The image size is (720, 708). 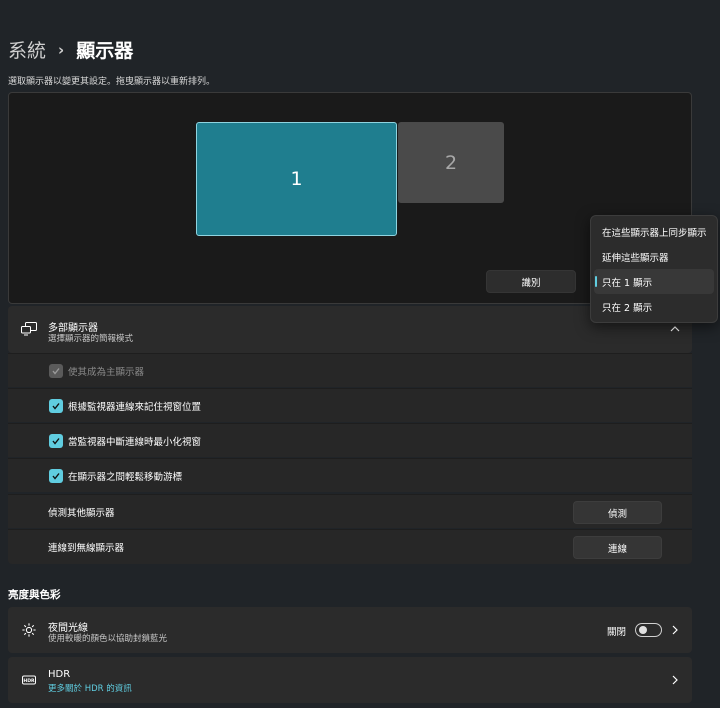 I want to click on menu-item-extend: 延伸這些顯示器, so click(x=654, y=256).